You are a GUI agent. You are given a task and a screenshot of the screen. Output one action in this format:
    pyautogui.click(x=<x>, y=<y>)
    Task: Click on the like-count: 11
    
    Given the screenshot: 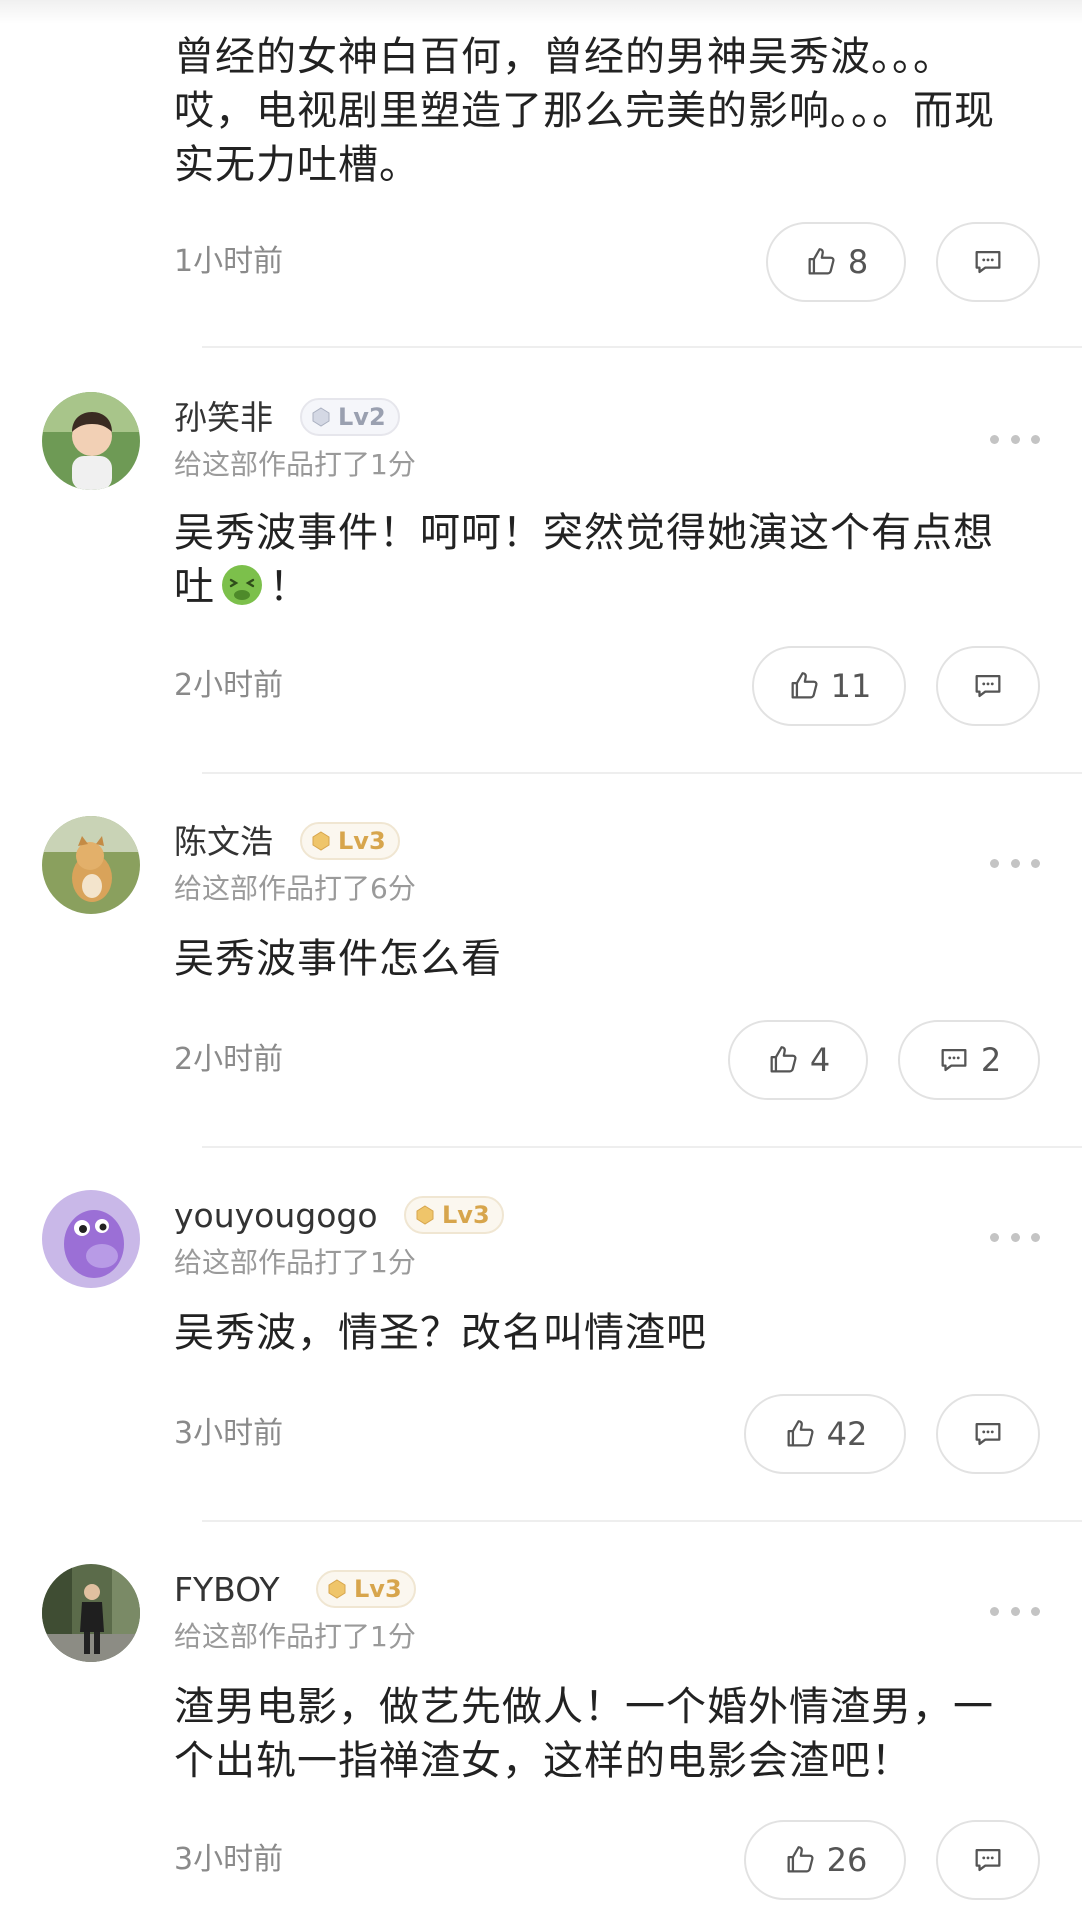 What is the action you would take?
    pyautogui.click(x=851, y=686)
    